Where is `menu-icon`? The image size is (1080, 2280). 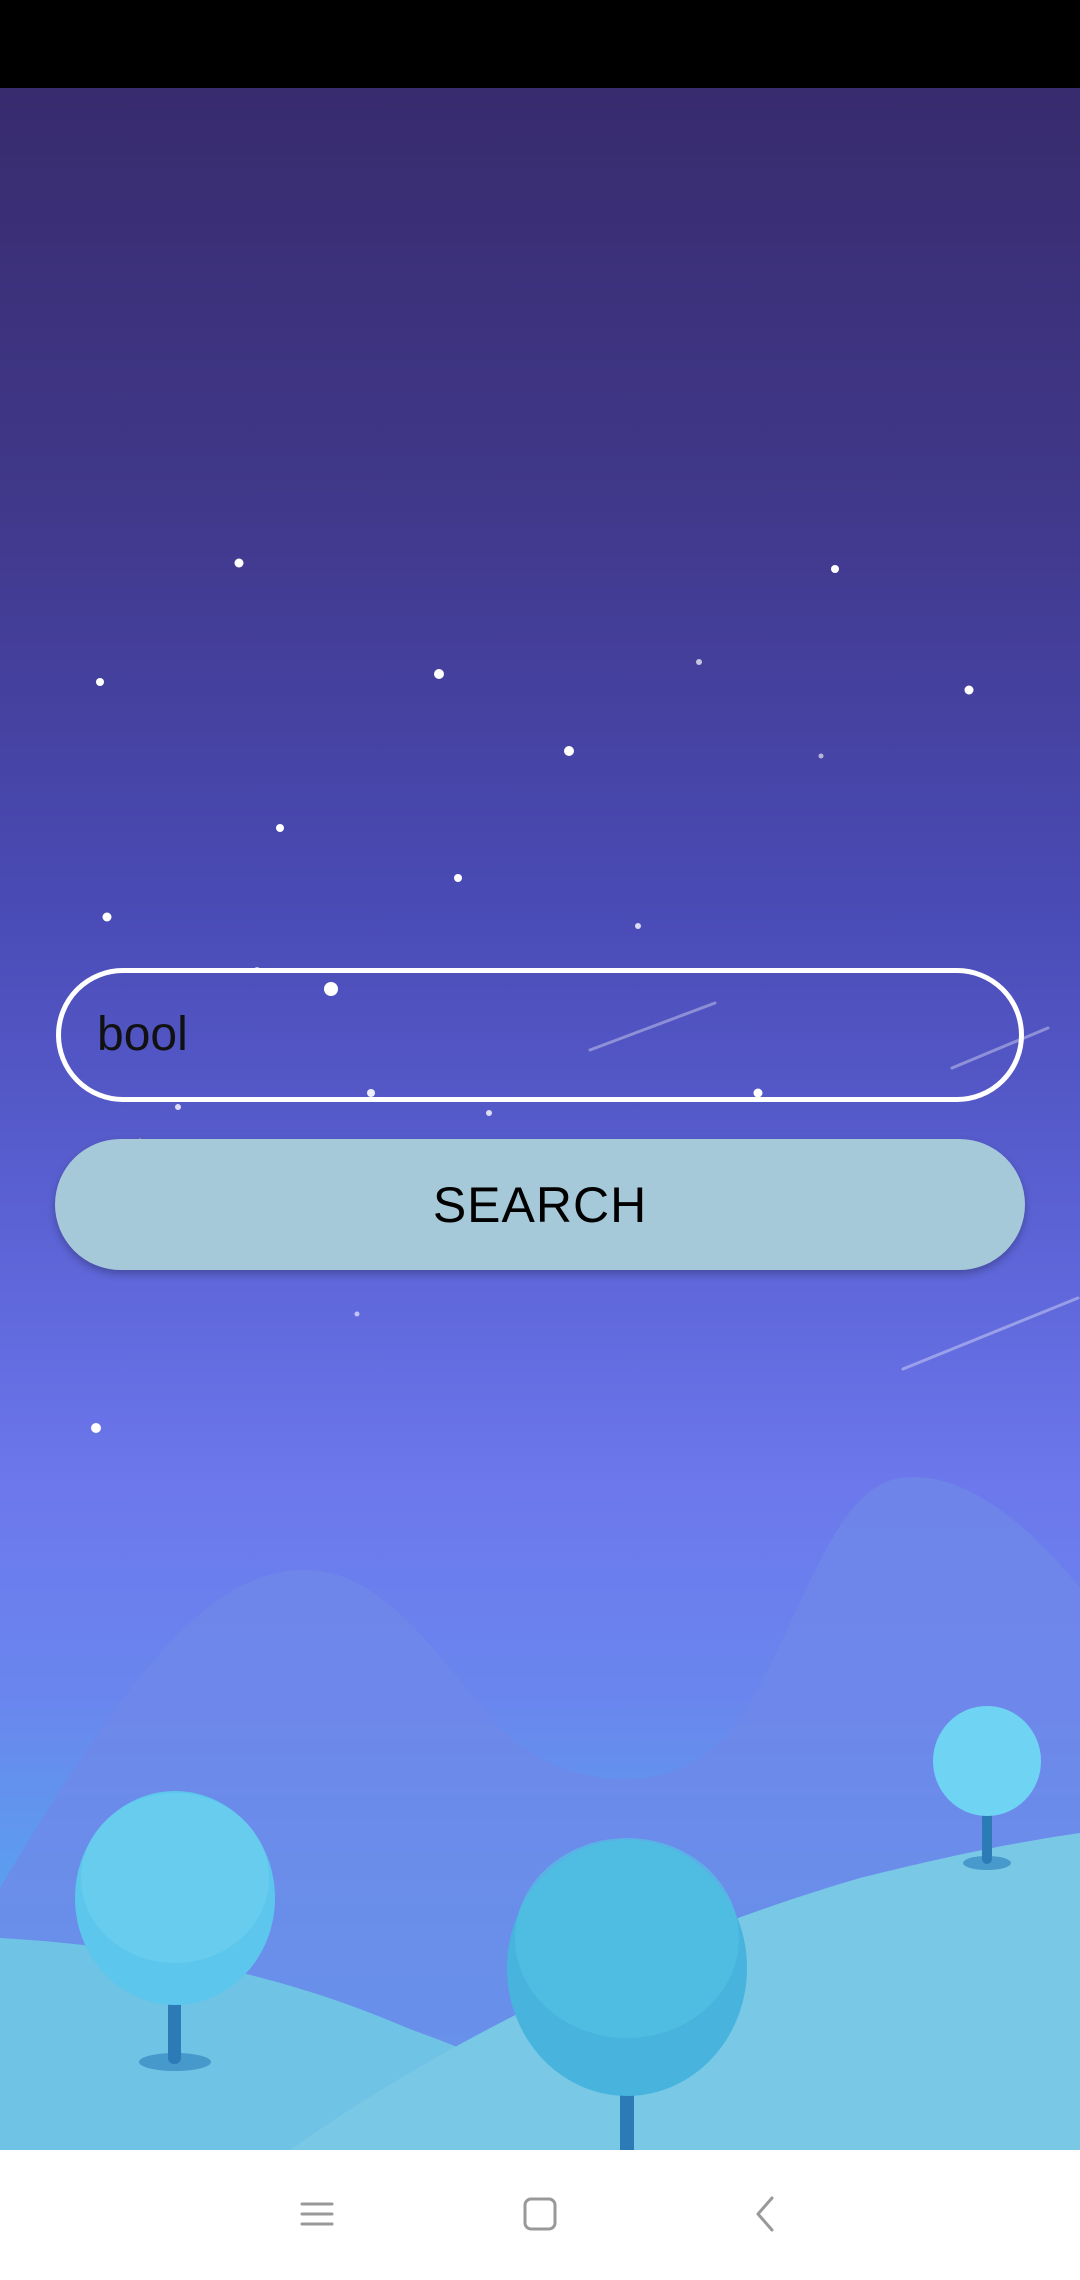 menu-icon is located at coordinates (317, 2214).